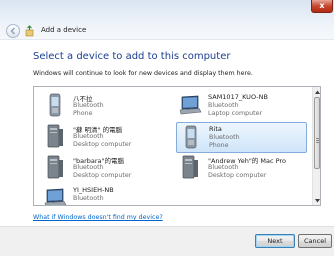 The width and height of the screenshot is (334, 256). I want to click on device-item: SAM1017_KUO-NB Bluetooth Laptop computer, so click(241, 106).